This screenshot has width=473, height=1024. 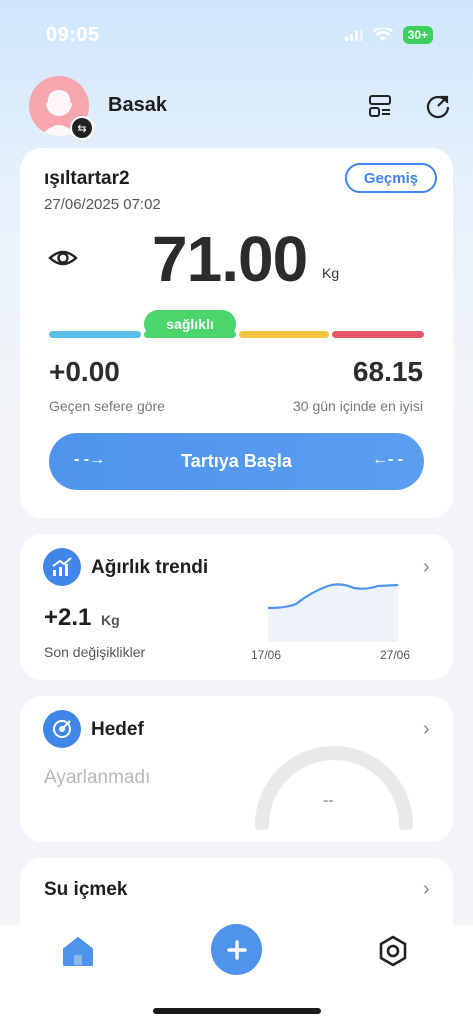 What do you see at coordinates (380, 106) in the screenshot?
I see `layout-icon` at bounding box center [380, 106].